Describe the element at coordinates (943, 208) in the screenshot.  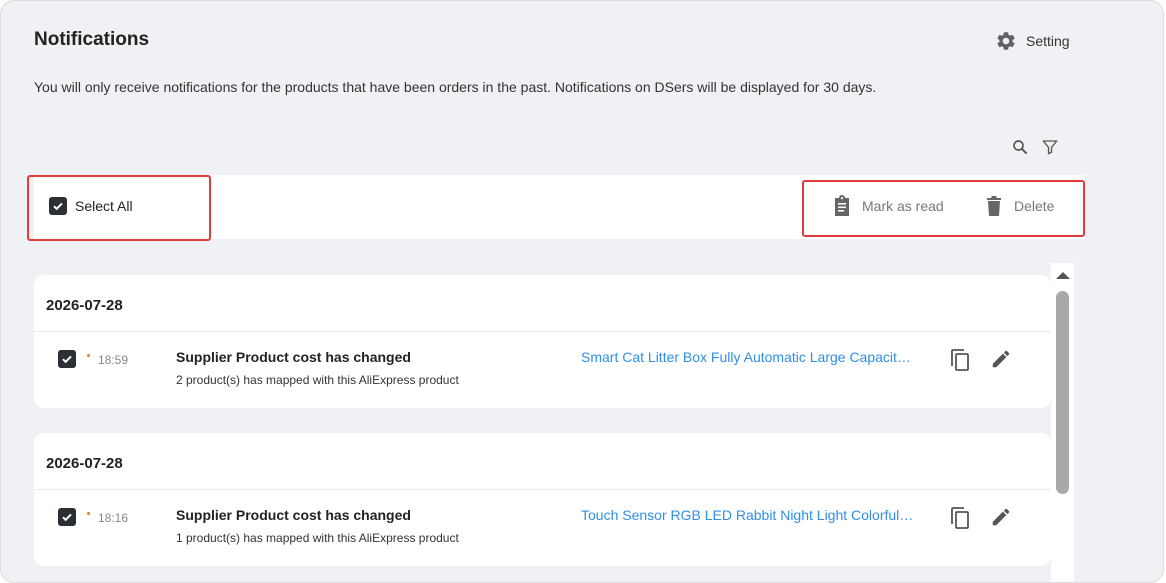
I see `highlight-bulk-actions` at that location.